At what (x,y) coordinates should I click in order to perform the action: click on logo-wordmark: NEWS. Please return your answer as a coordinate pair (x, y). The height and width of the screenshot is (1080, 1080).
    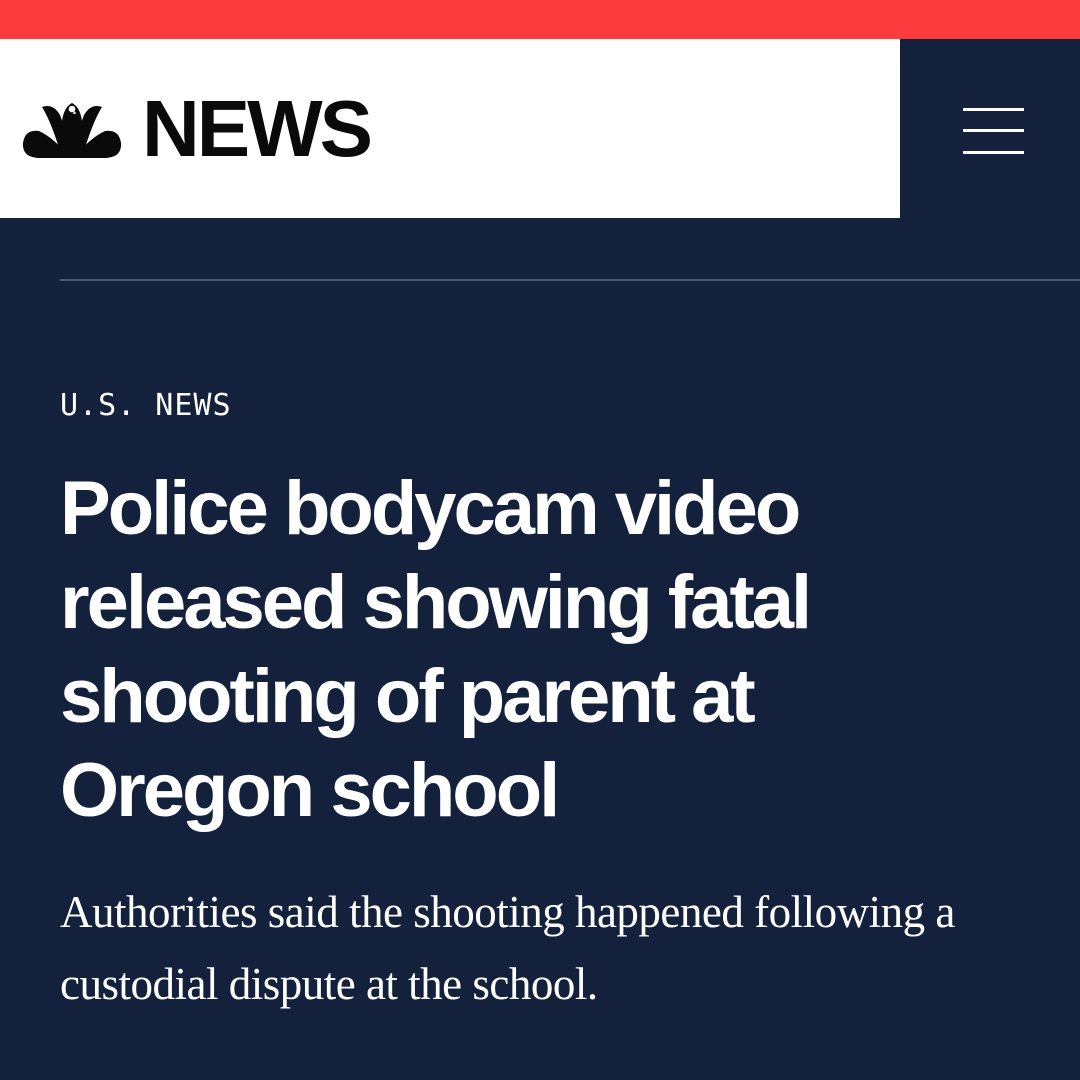
    Looking at the image, I should click on (257, 128).